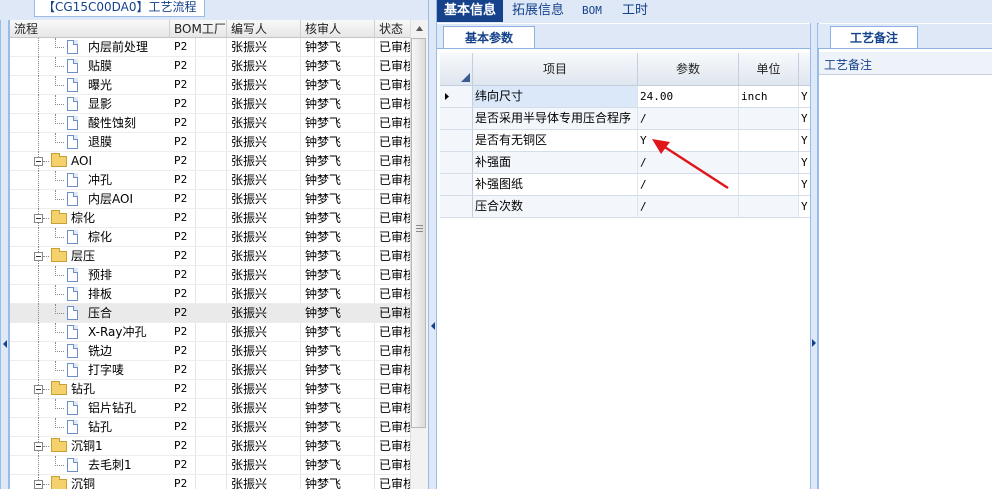 The image size is (992, 489). What do you see at coordinates (635, 11) in the screenshot?
I see `tab-work-hours: 工时` at bounding box center [635, 11].